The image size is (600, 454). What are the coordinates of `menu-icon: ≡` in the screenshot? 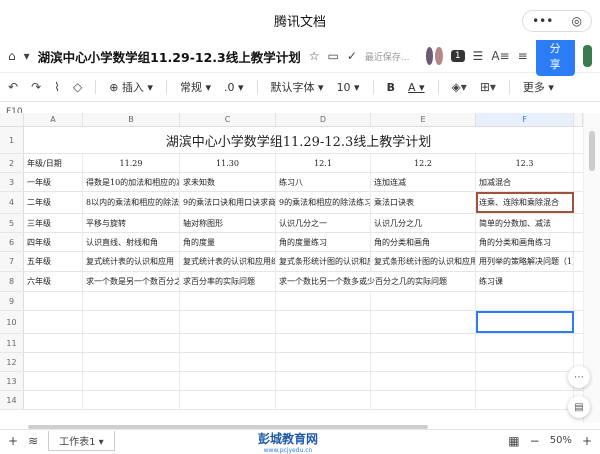 It's located at (523, 56).